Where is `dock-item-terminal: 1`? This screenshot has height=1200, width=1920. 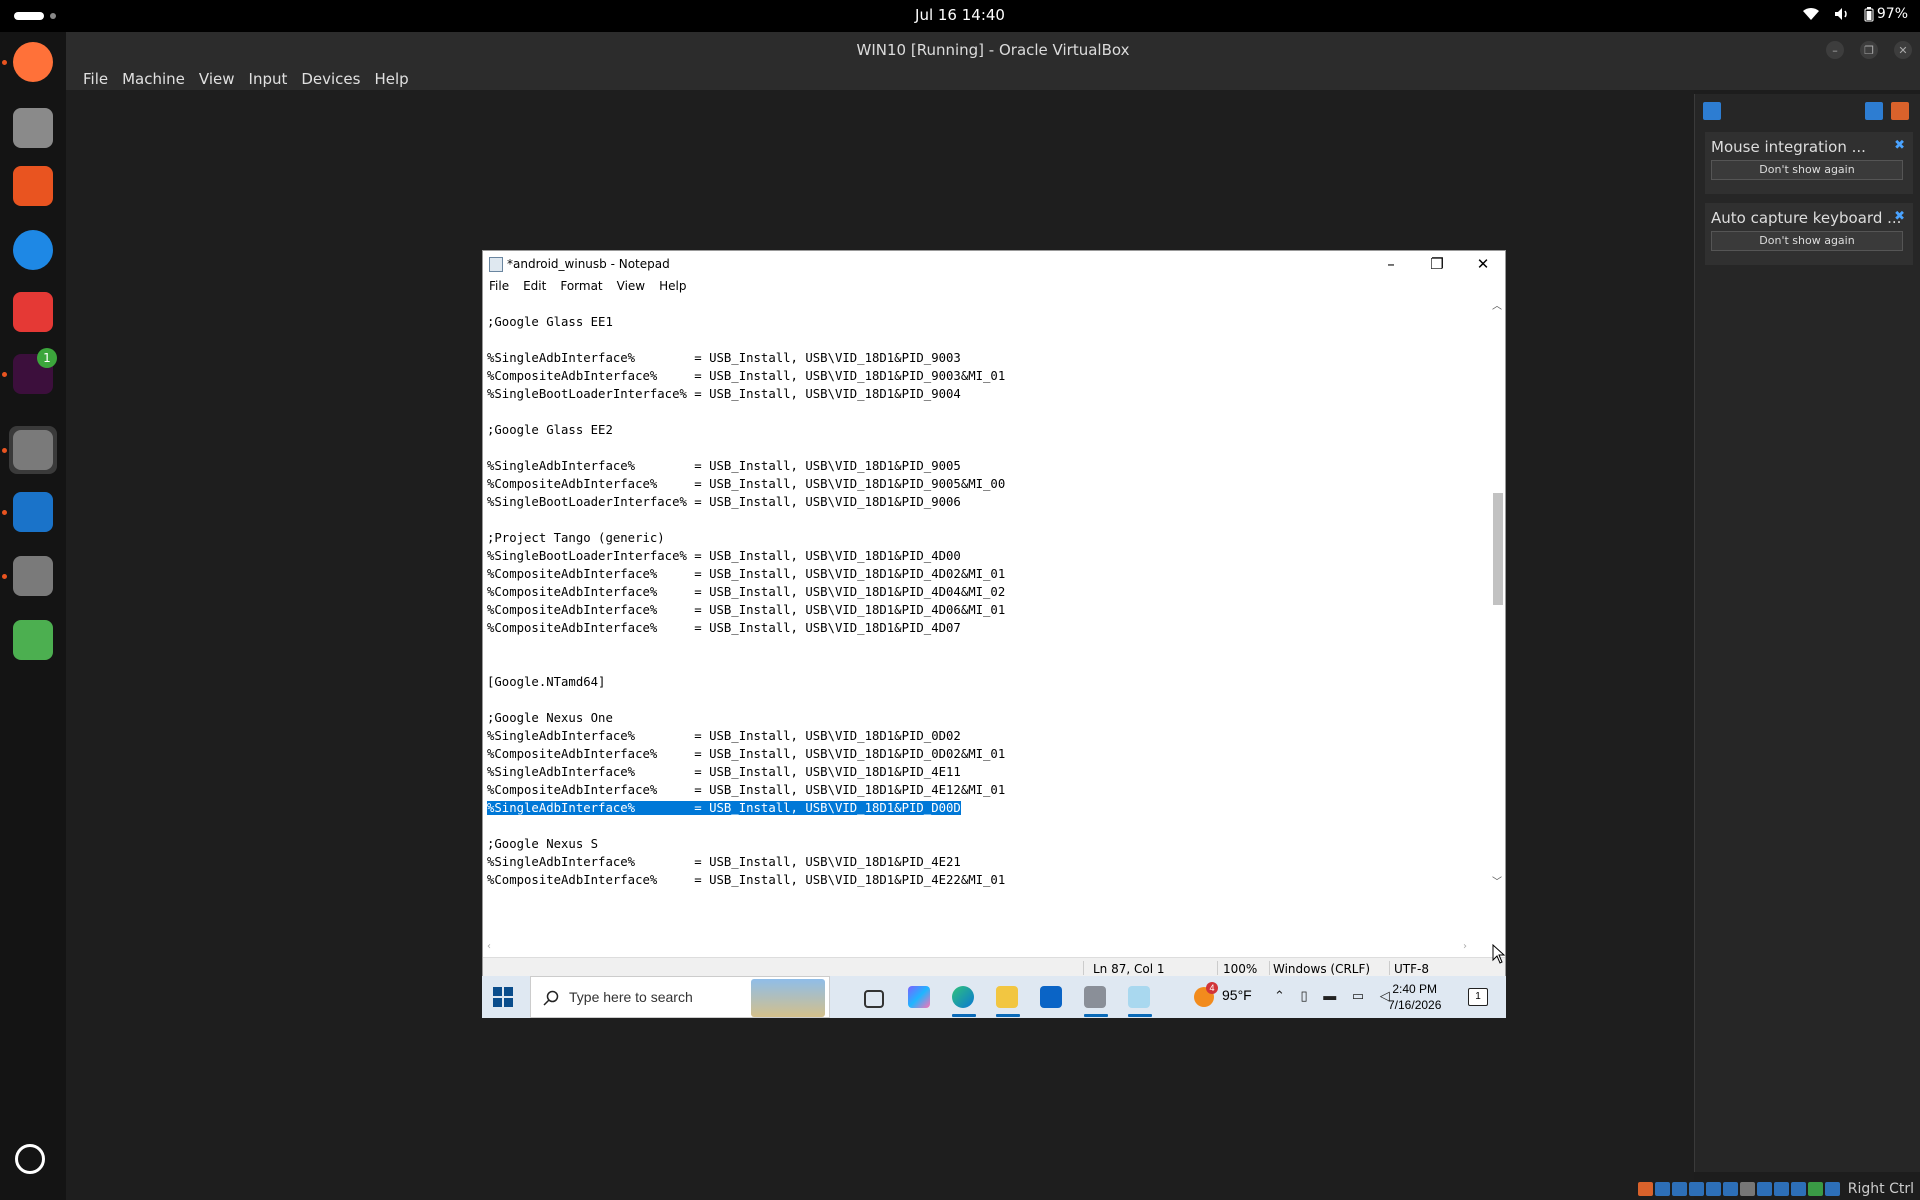 dock-item-terminal: 1 is located at coordinates (33, 373).